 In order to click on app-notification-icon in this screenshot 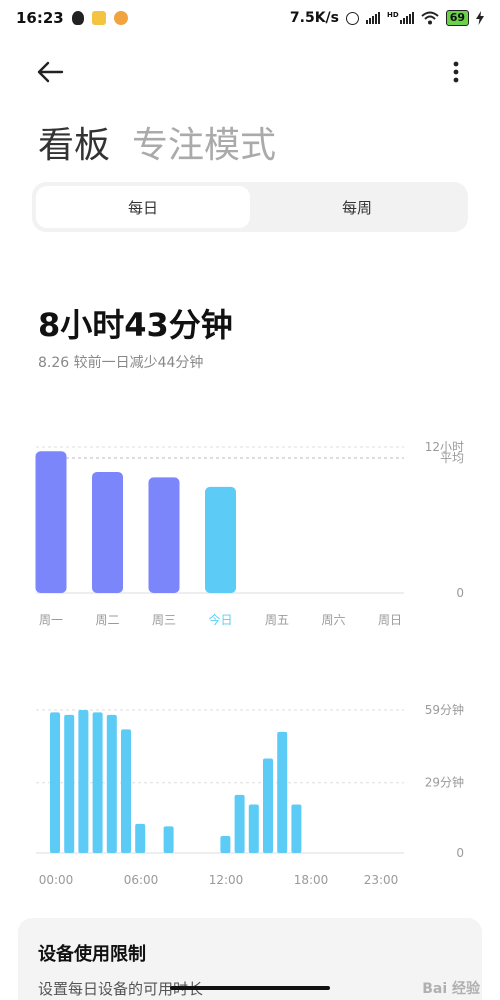, I will do `click(120, 18)`.